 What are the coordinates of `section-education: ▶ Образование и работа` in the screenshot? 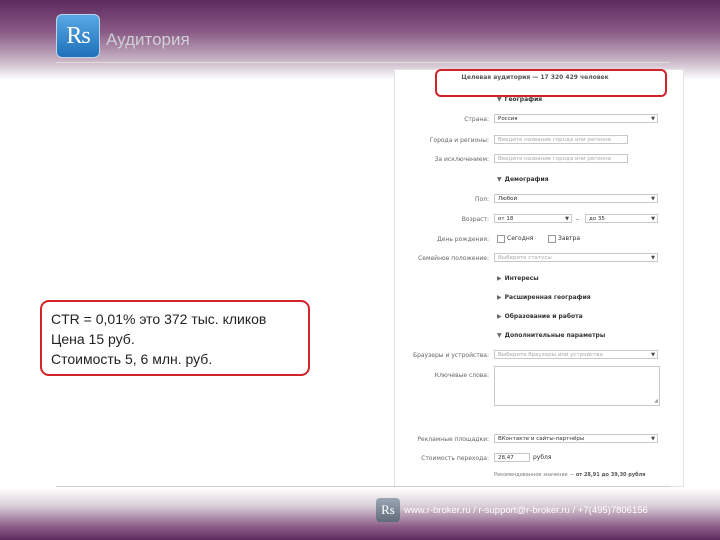 It's located at (540, 316).